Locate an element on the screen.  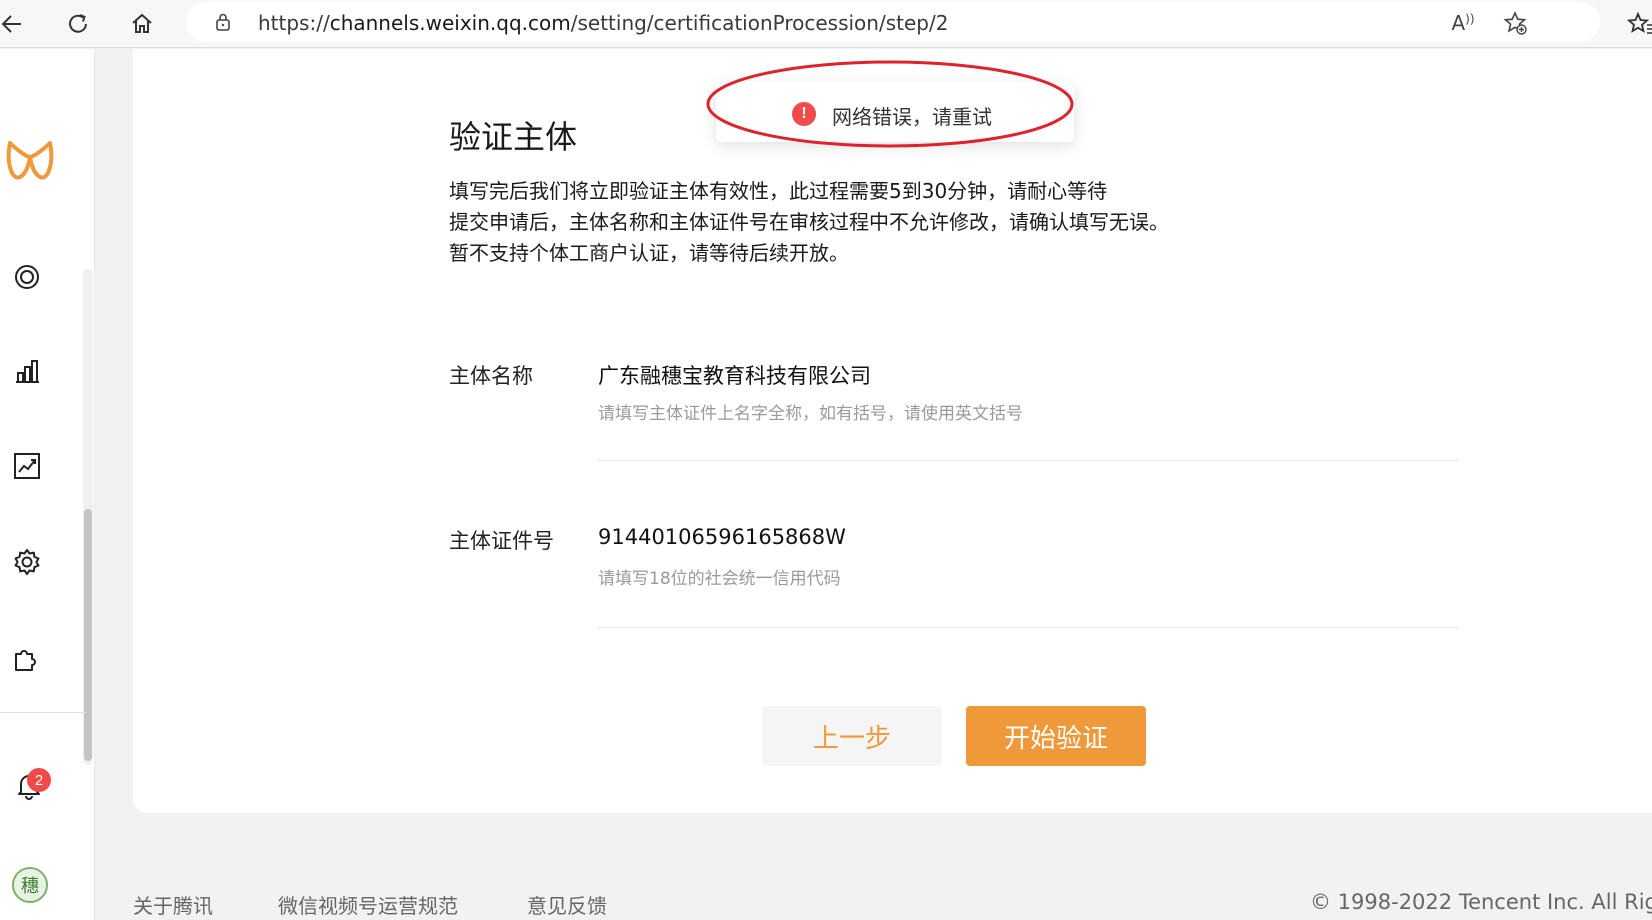
read-aloud-icon: A)) is located at coordinates (1463, 23).